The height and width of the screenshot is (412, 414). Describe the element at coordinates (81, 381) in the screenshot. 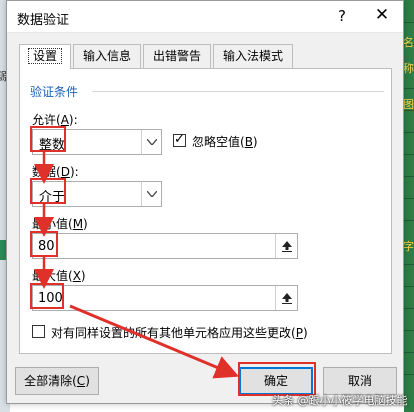

I see `clear-all-key: C` at that location.